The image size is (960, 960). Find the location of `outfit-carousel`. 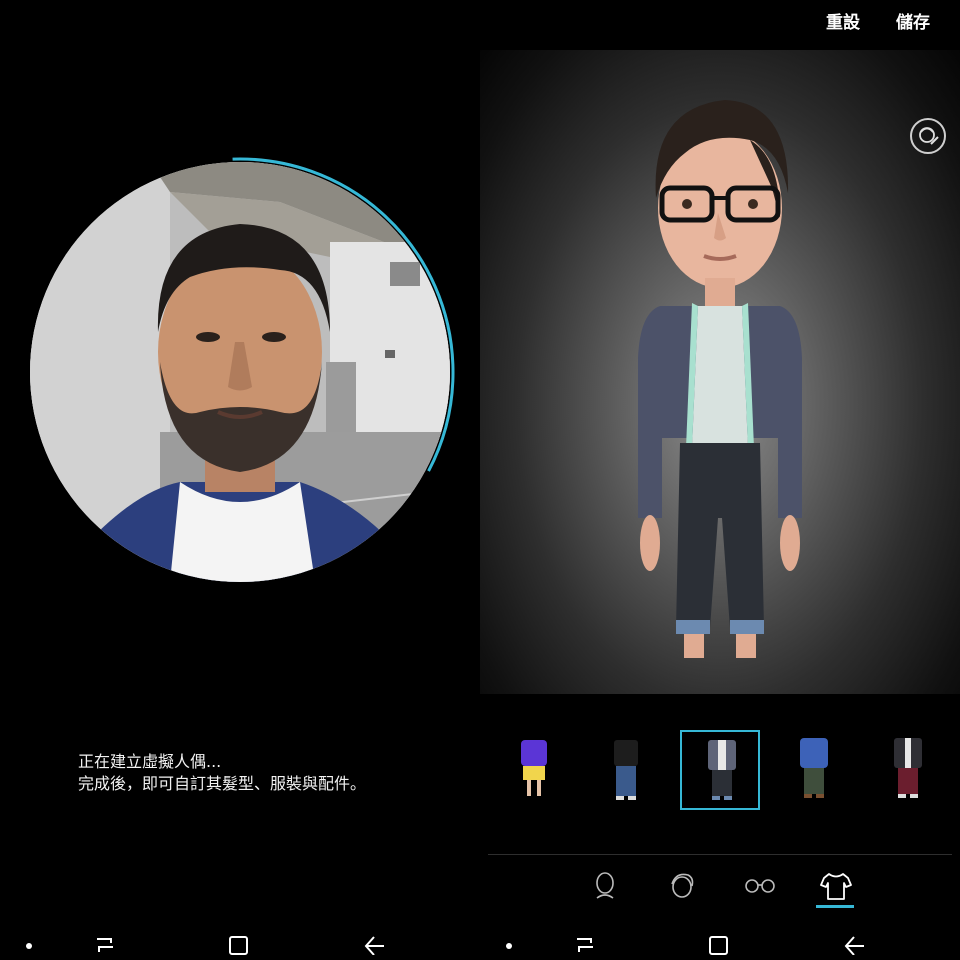

outfit-carousel is located at coordinates (720, 775).